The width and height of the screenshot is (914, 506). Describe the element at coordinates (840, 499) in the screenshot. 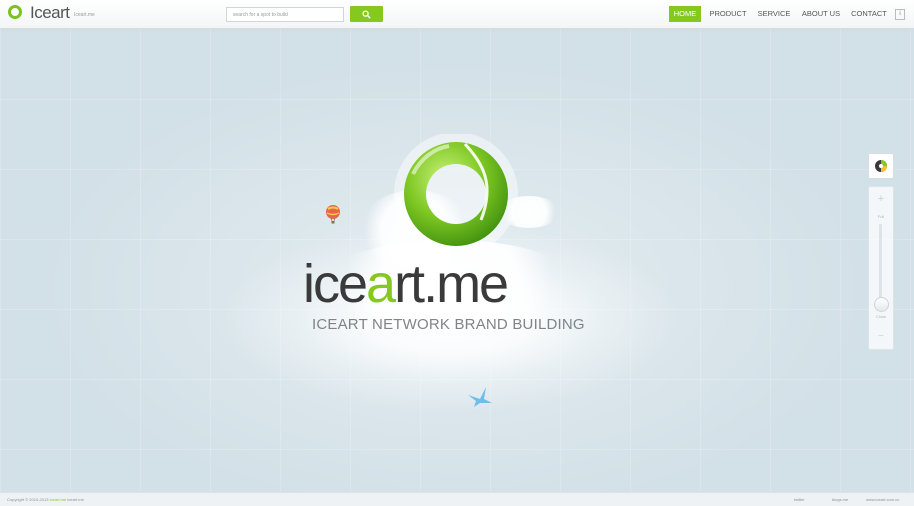

I see `footer-link-blogs: blogs.me` at that location.